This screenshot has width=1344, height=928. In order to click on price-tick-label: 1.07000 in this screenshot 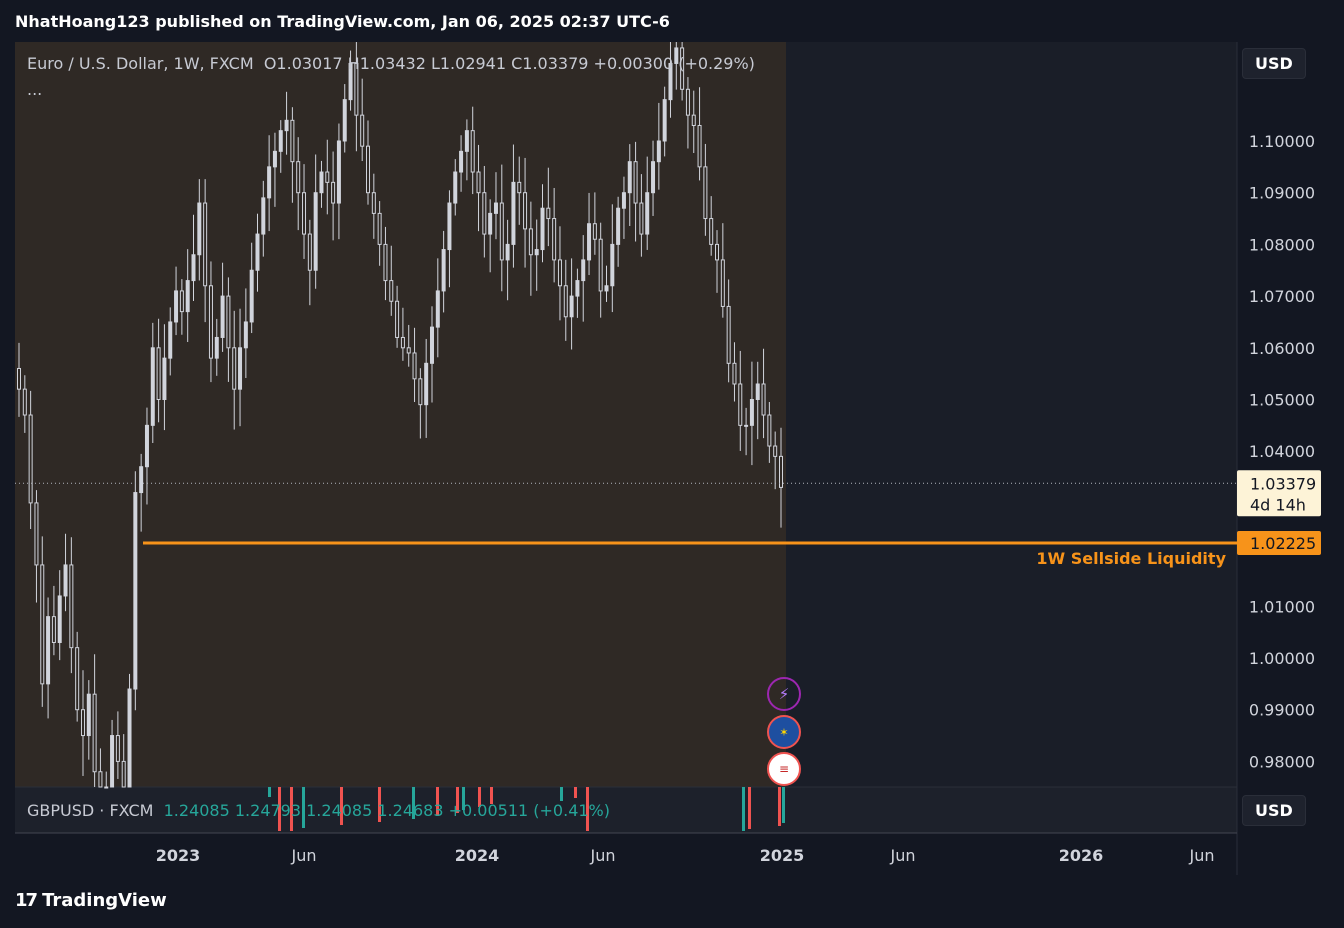, I will do `click(1282, 296)`.